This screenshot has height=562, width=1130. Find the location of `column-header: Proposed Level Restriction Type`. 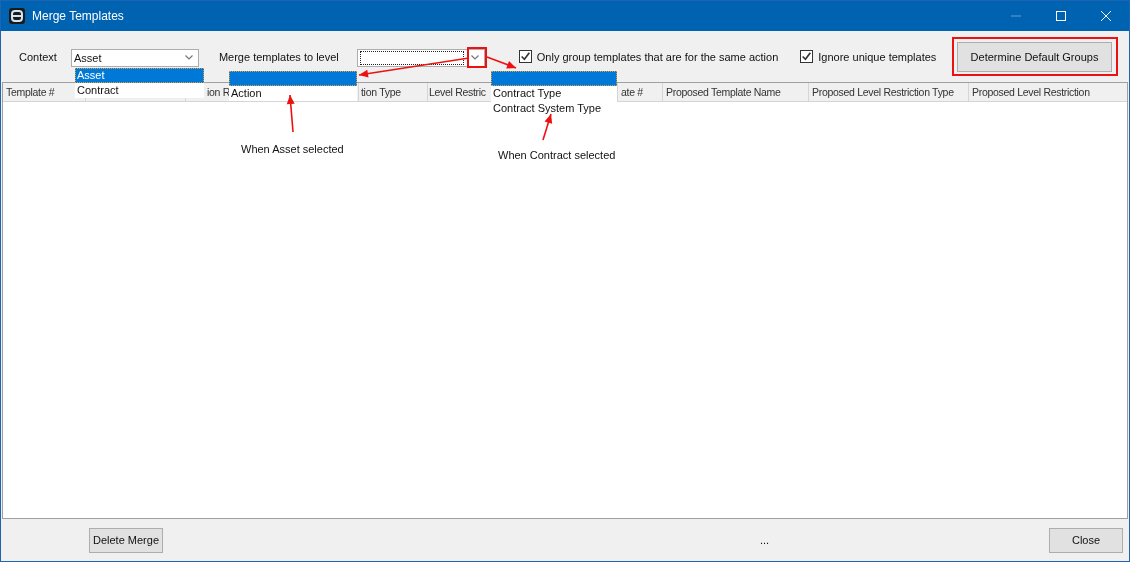

column-header: Proposed Level Restriction Type is located at coordinates (883, 92).